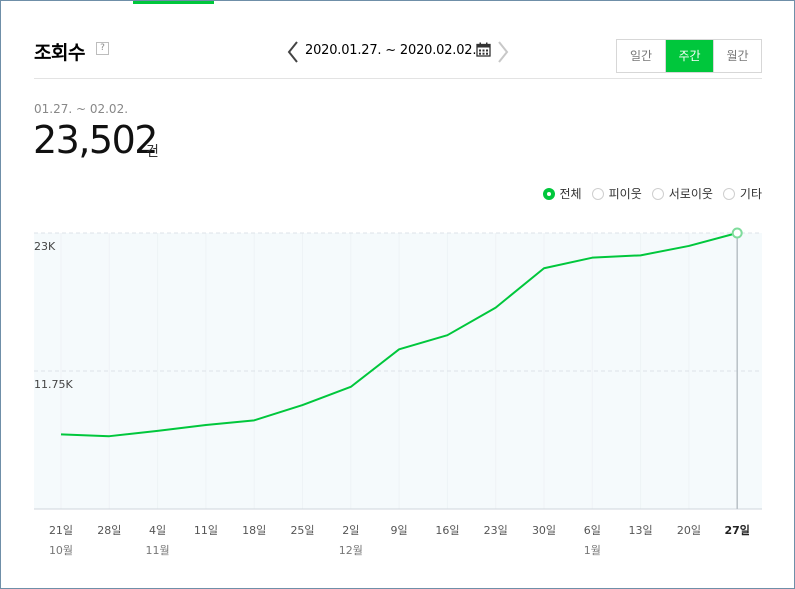 The image size is (795, 589). I want to click on x-tick-label: 18일, so click(254, 530).